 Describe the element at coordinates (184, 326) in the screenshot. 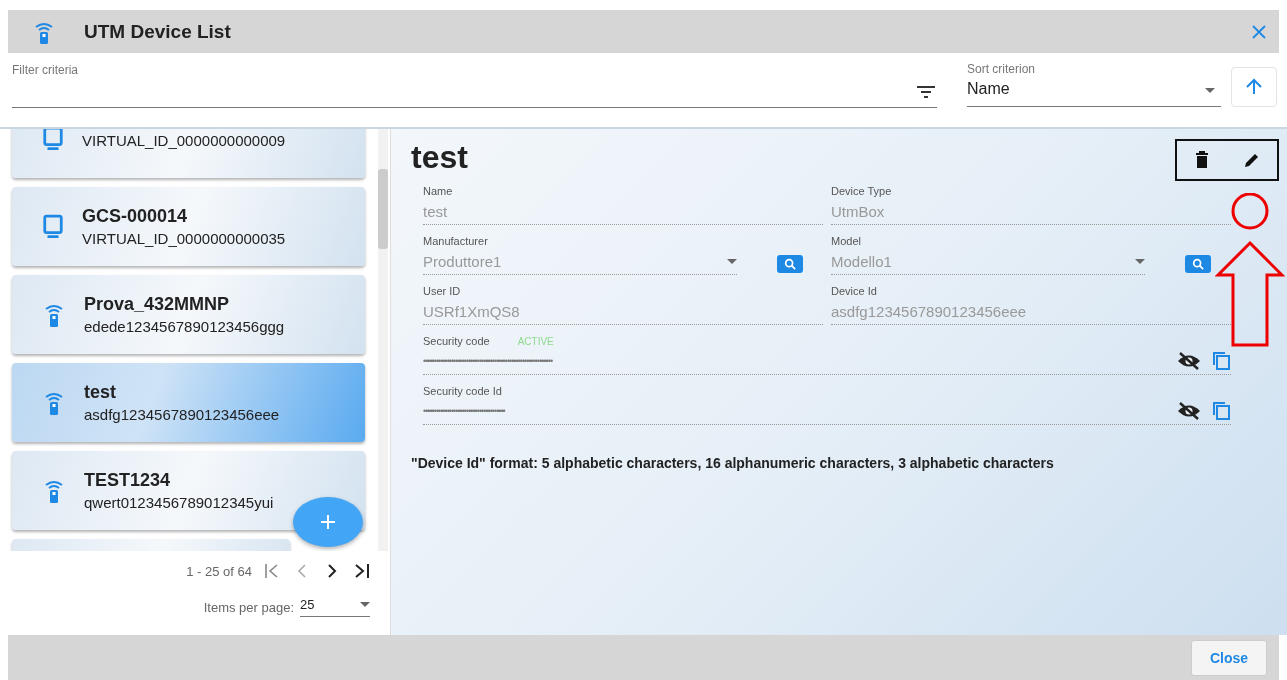

I see `device-id: edede1234567890123456ggg` at that location.